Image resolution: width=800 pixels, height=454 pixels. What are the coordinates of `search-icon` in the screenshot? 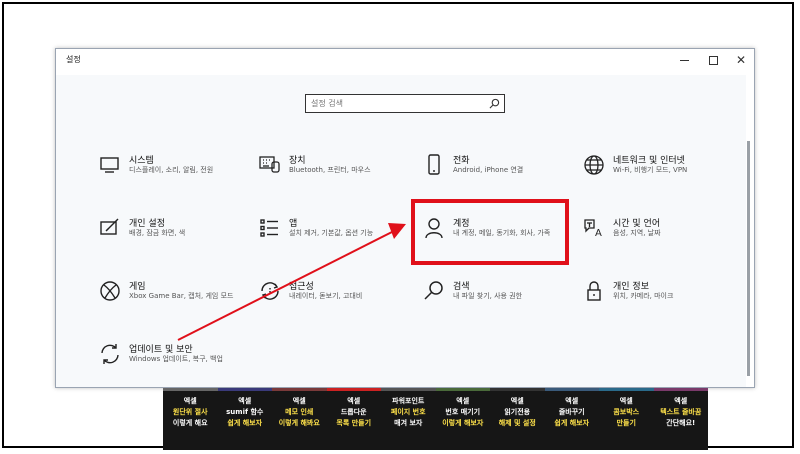 It's located at (494, 103).